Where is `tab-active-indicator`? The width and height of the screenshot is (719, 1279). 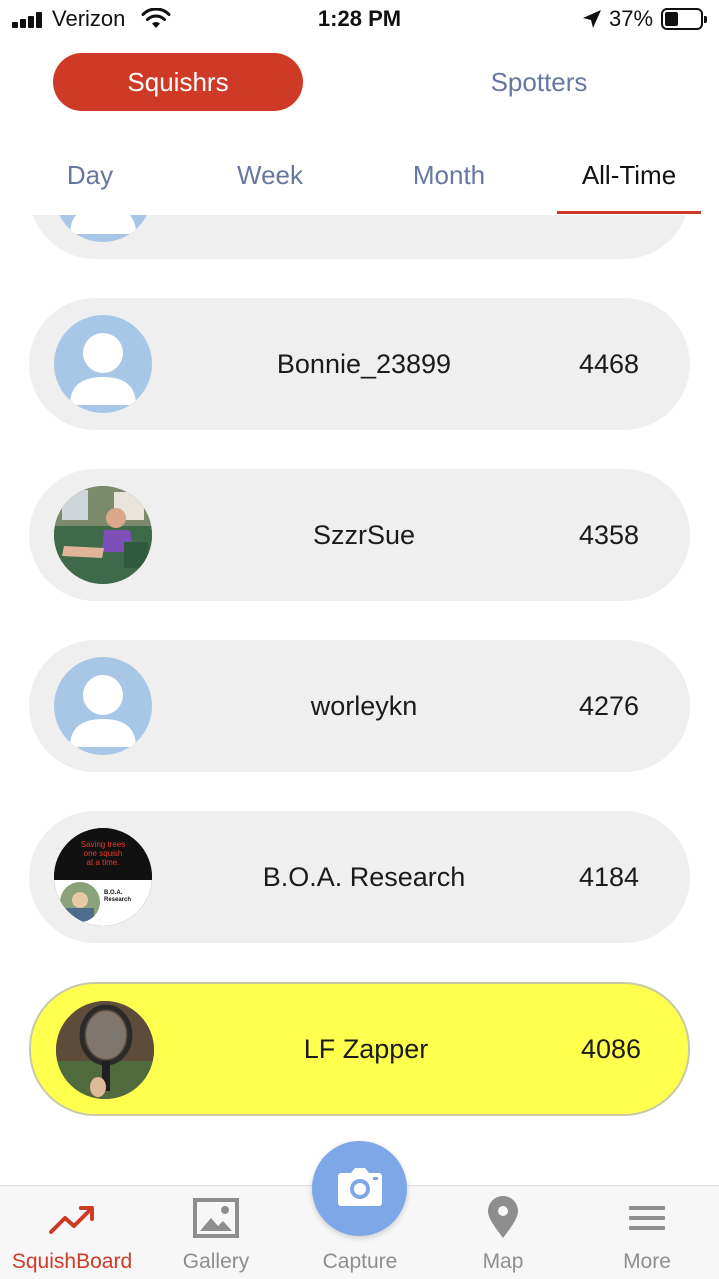
tab-active-indicator is located at coordinates (629, 212).